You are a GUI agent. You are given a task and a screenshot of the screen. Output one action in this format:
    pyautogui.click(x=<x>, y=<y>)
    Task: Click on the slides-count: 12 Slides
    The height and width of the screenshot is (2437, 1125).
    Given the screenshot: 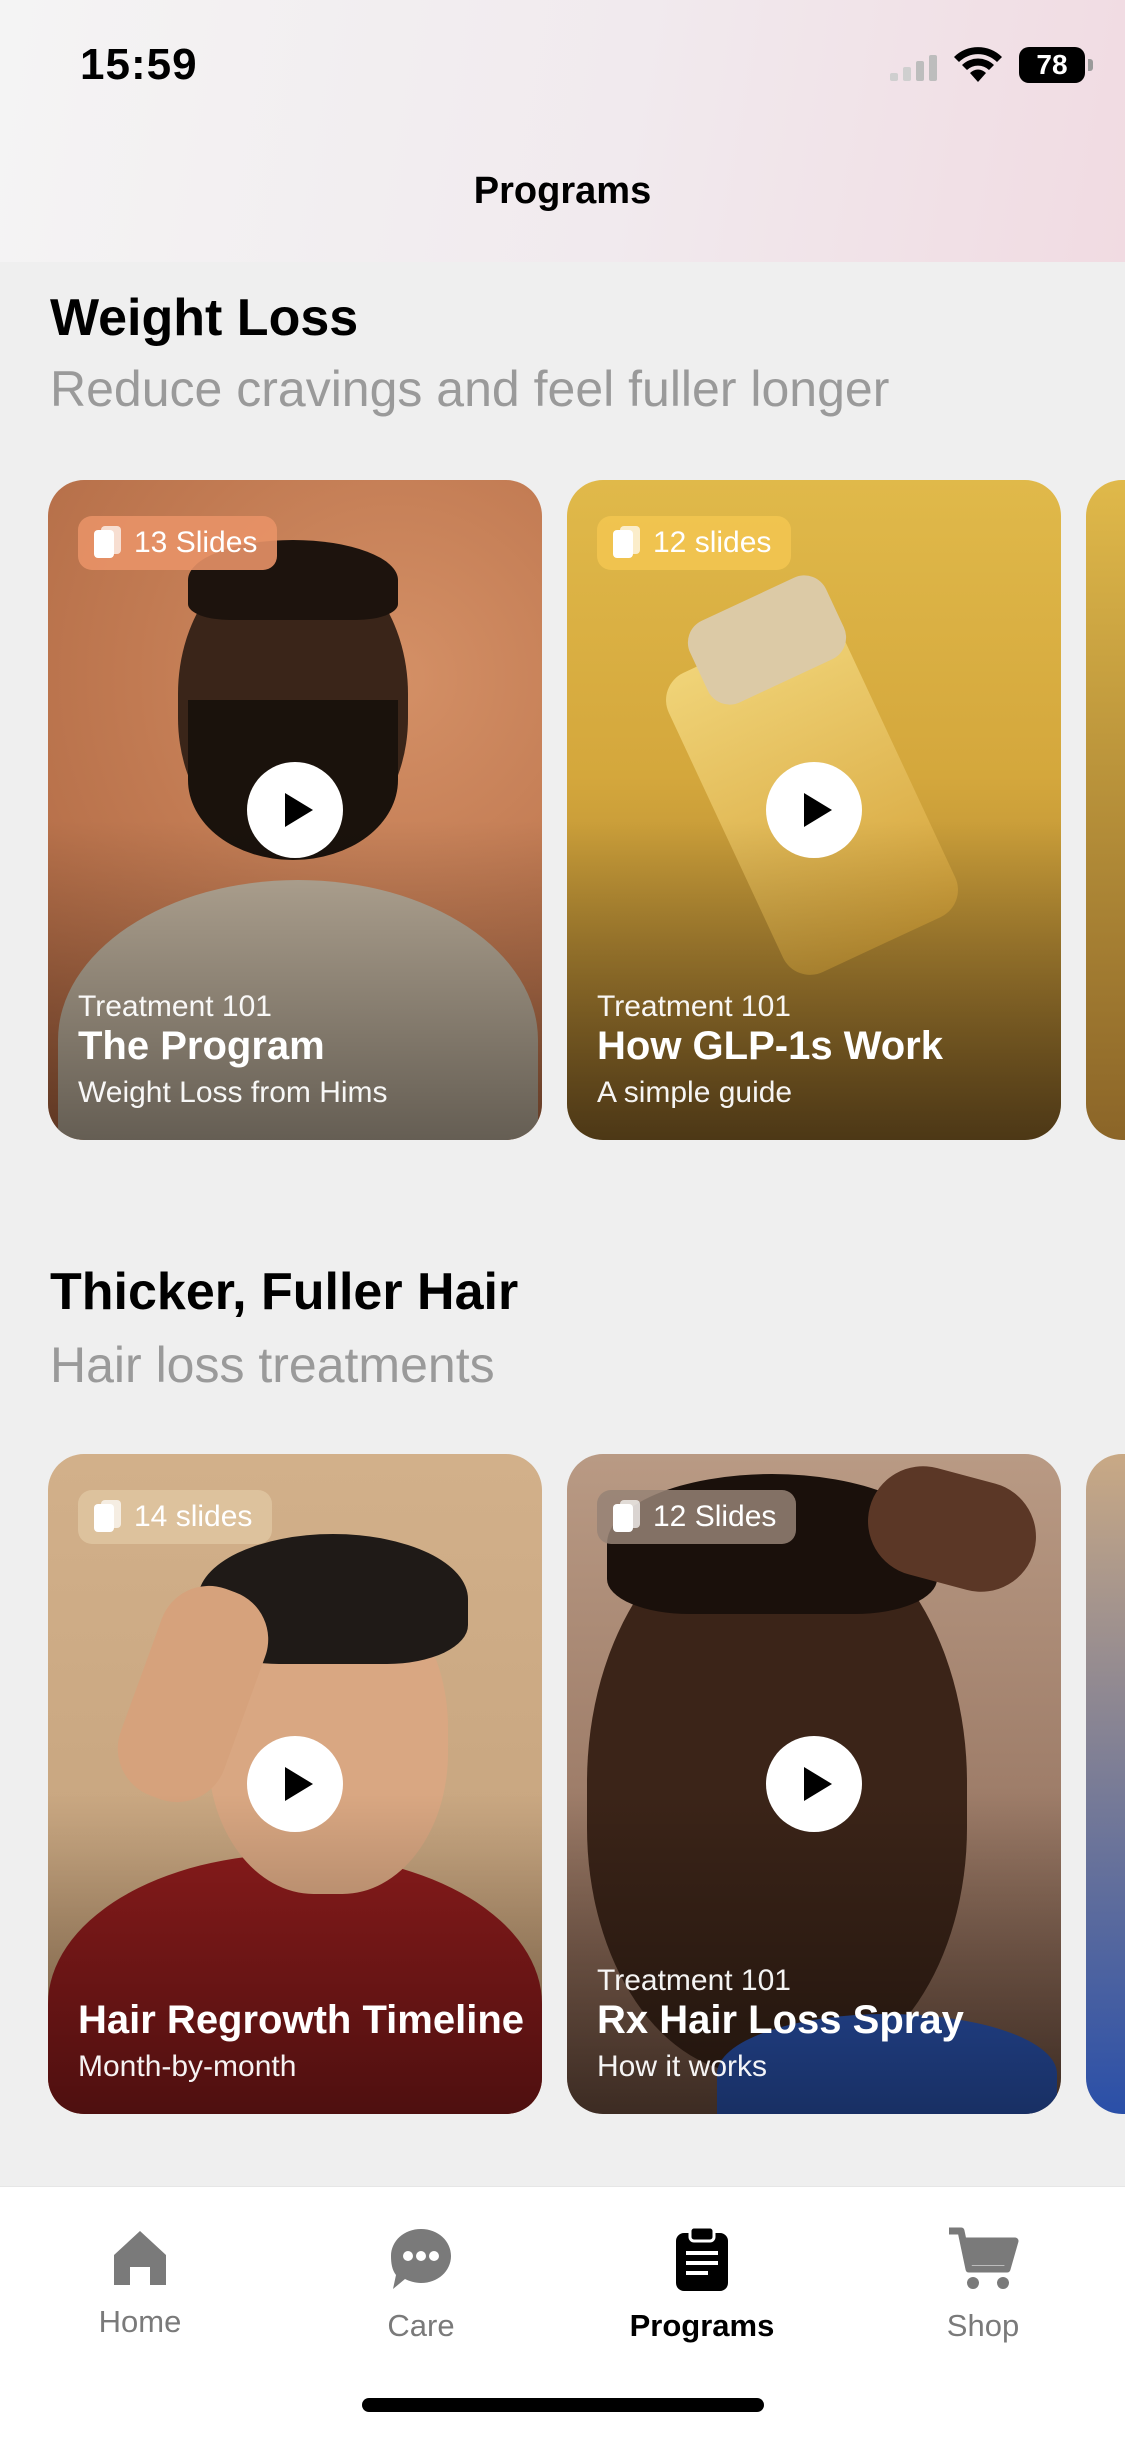 What is the action you would take?
    pyautogui.click(x=715, y=1516)
    